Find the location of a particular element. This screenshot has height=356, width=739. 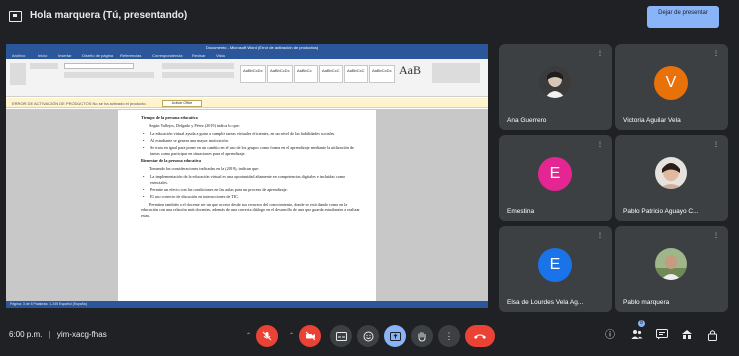

word-tab: Inicio is located at coordinates (42, 55).